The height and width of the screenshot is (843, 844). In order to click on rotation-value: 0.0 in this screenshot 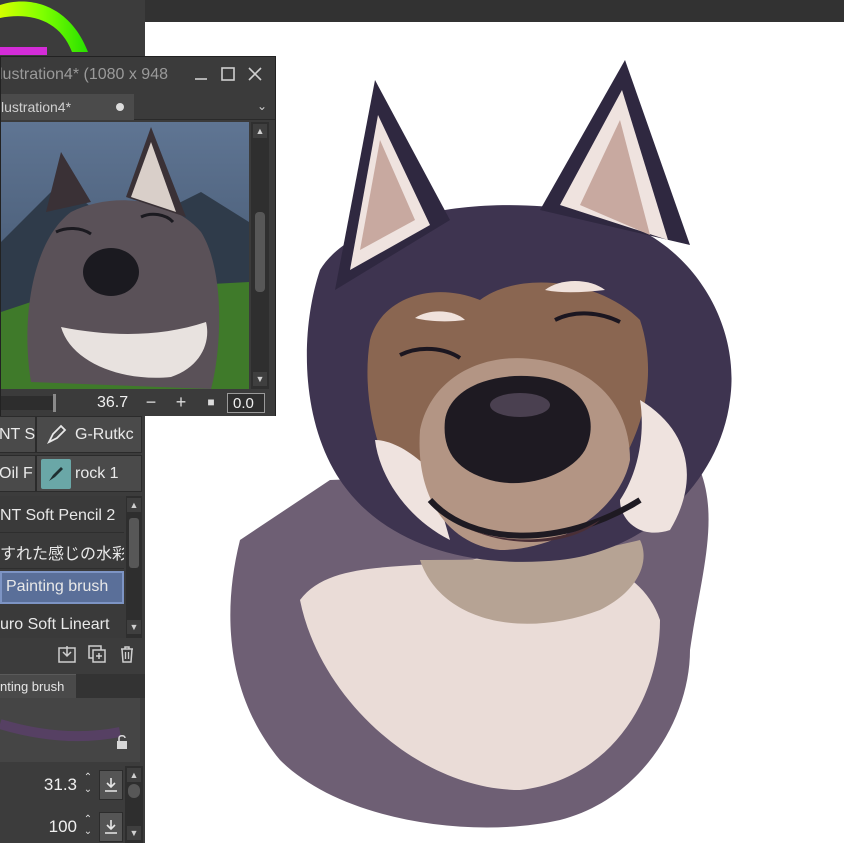, I will do `click(243, 403)`.